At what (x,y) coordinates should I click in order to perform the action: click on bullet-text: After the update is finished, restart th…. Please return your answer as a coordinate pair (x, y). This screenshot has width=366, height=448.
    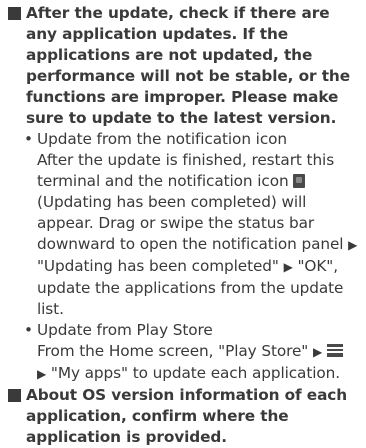
    Looking at the image, I should click on (186, 170).